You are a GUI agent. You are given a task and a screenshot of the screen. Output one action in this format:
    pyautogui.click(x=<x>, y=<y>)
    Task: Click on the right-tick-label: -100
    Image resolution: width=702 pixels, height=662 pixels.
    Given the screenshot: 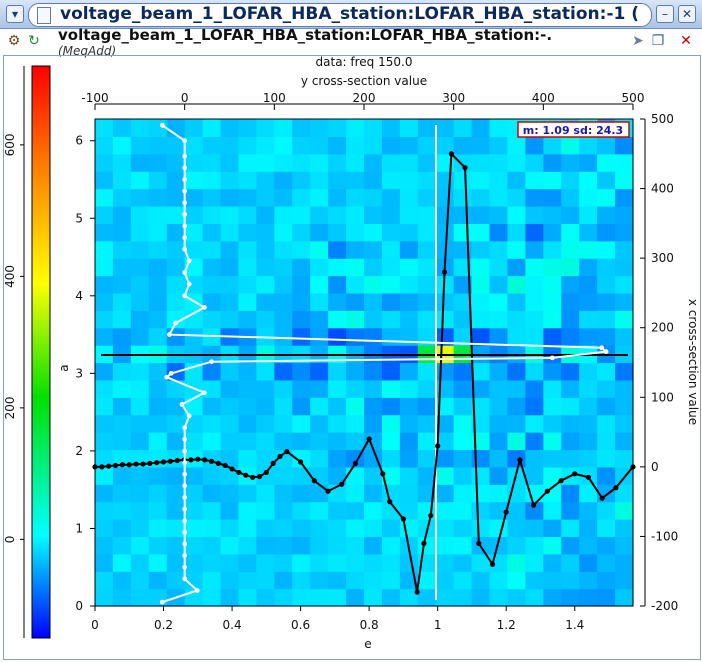 What is the action you would take?
    pyautogui.click(x=664, y=536)
    